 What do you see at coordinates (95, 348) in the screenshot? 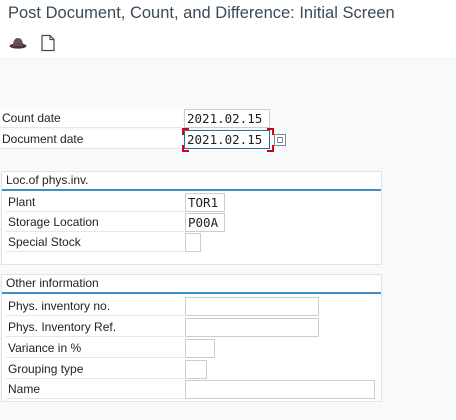
I see `variance-label: Variance in %` at bounding box center [95, 348].